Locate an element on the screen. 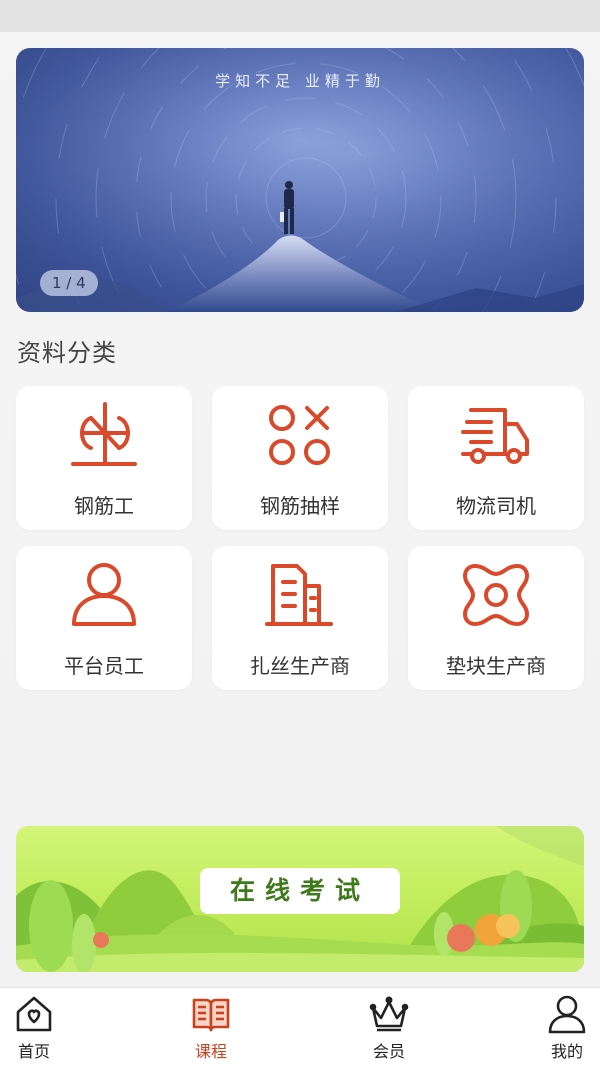  category-card: 物流司机 is located at coordinates (496, 458).